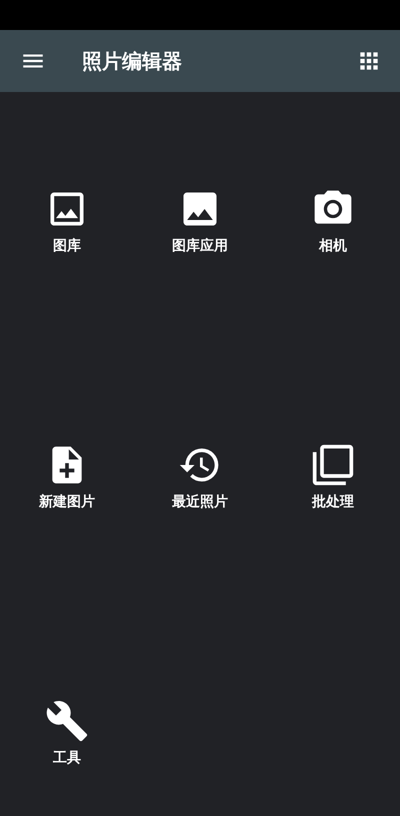 This screenshot has width=400, height=816. What do you see at coordinates (67, 685) in the screenshot?
I see `menu-tile: 工具` at bounding box center [67, 685].